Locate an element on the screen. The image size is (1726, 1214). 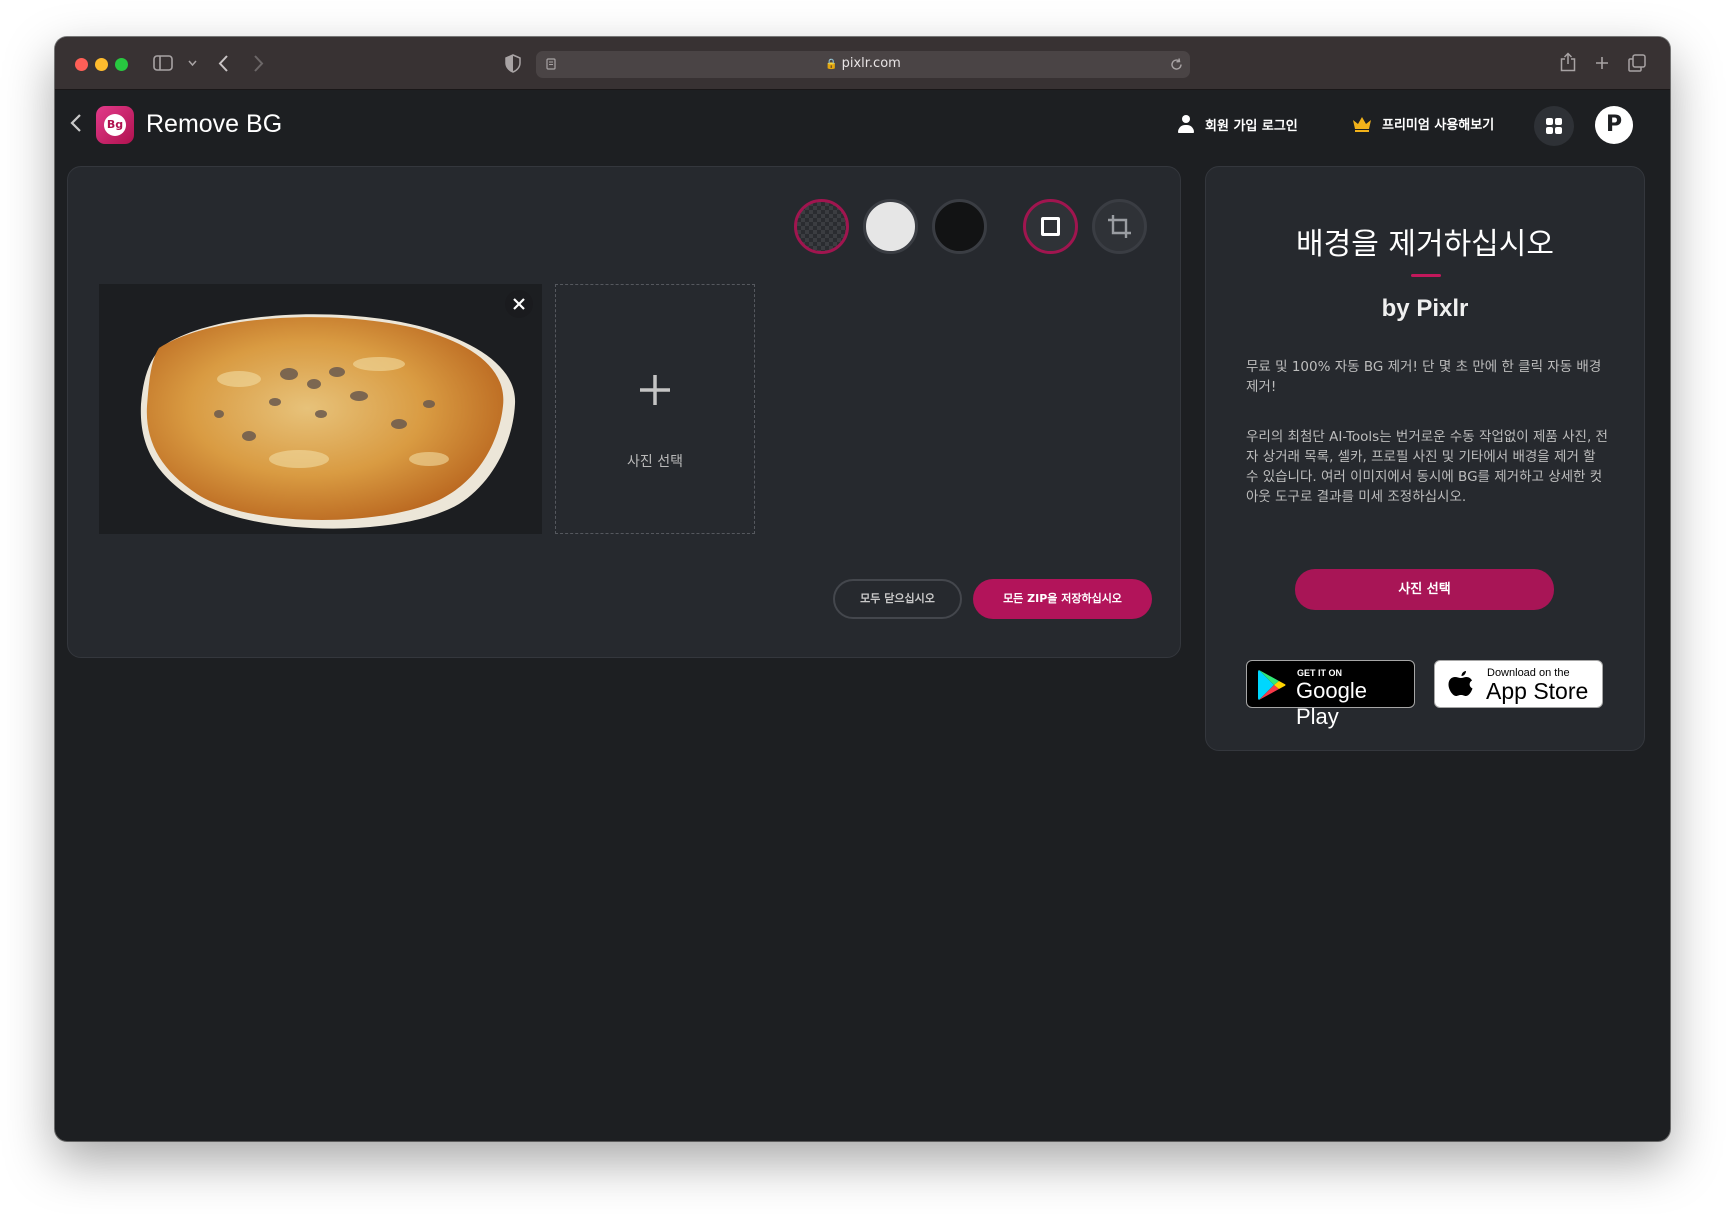
select-photo-button: 사진 선택 is located at coordinates (1424, 589).